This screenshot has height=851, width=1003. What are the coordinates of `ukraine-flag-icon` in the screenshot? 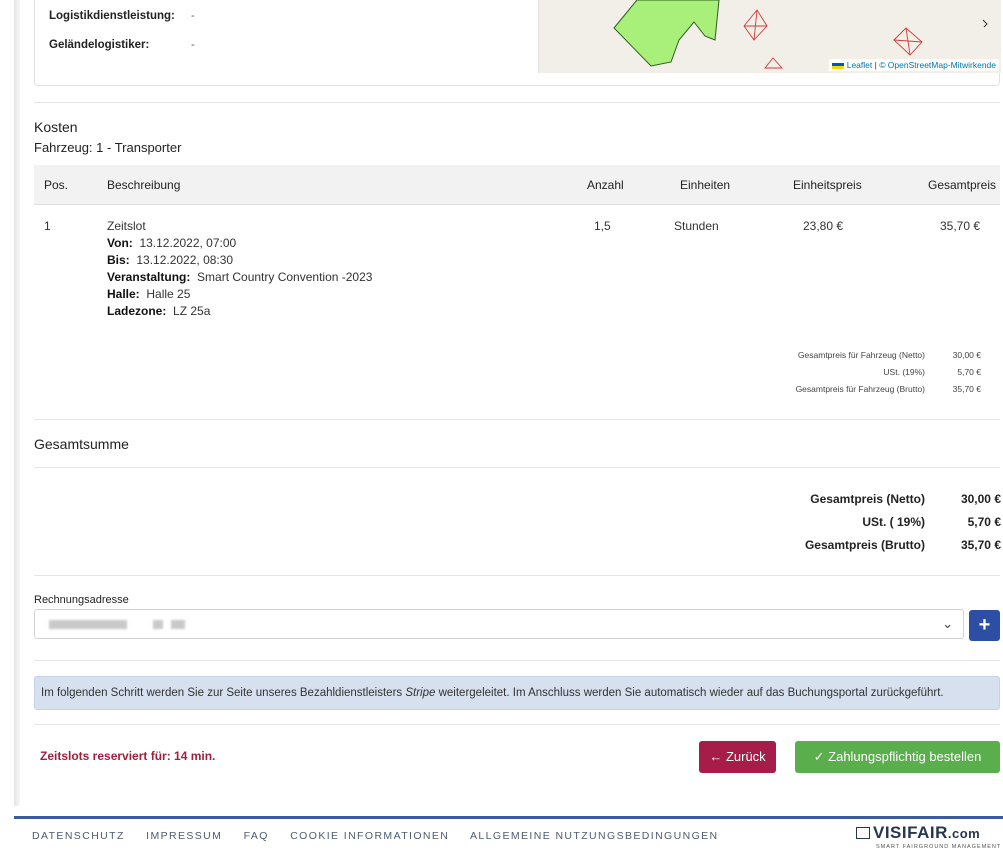 It's located at (837, 65).